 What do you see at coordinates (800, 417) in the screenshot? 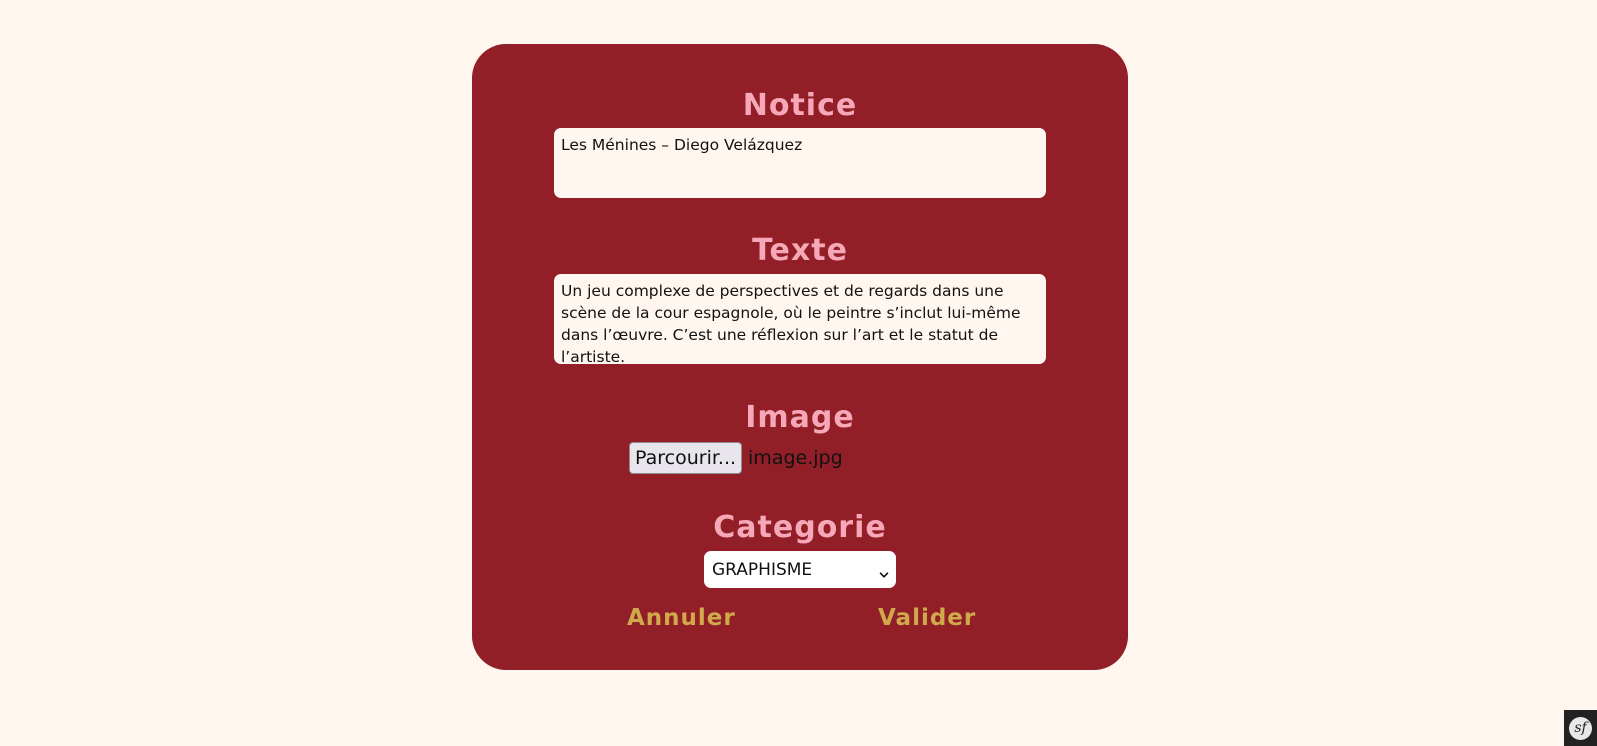
I see `image-title: Image` at bounding box center [800, 417].